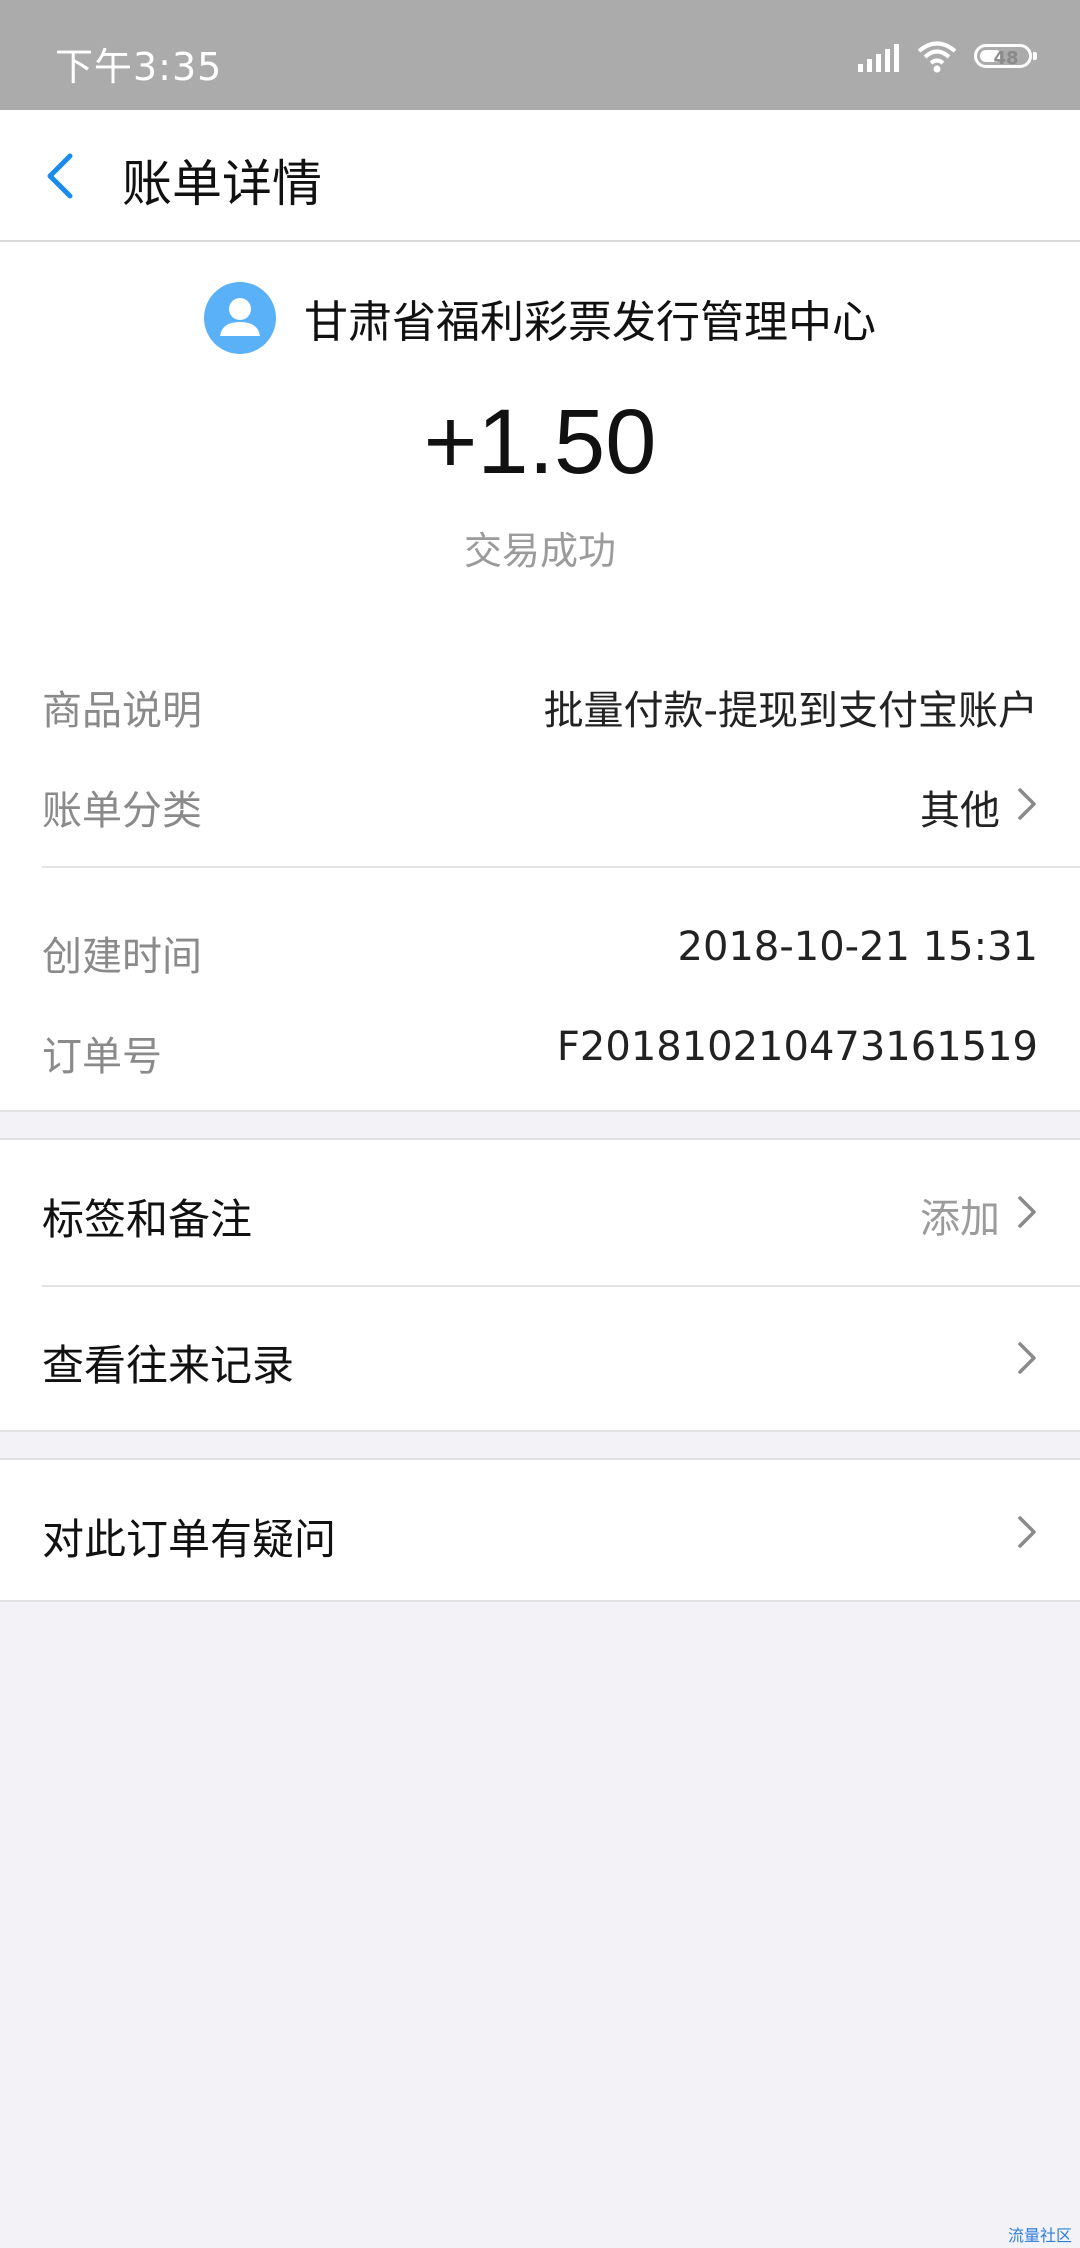 The height and width of the screenshot is (2248, 1080). What do you see at coordinates (960, 1215) in the screenshot?
I see `add-tag-link: 添加` at bounding box center [960, 1215].